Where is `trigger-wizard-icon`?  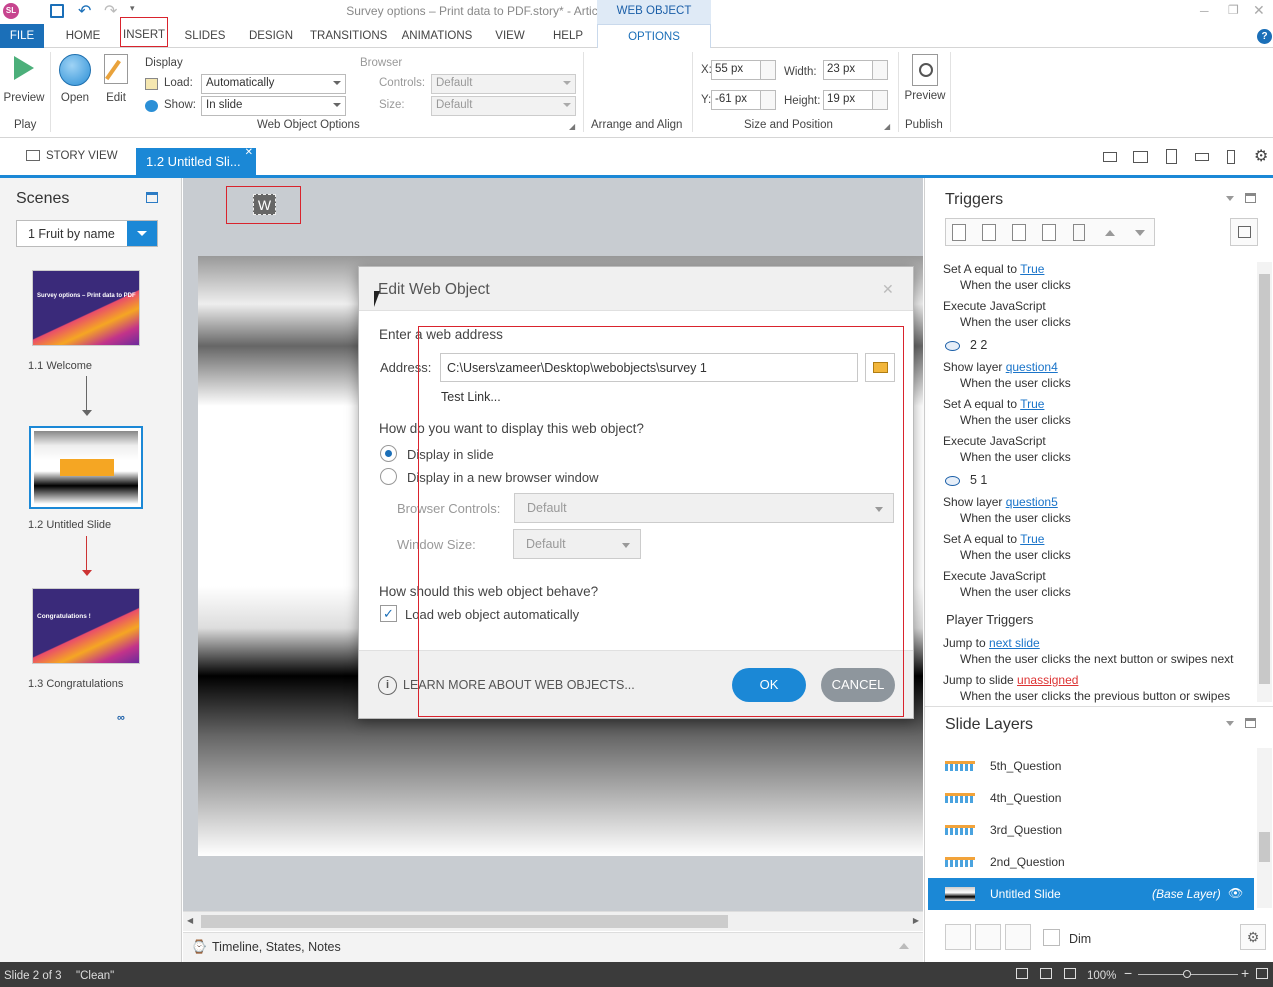
trigger-wizard-icon is located at coordinates (1244, 232).